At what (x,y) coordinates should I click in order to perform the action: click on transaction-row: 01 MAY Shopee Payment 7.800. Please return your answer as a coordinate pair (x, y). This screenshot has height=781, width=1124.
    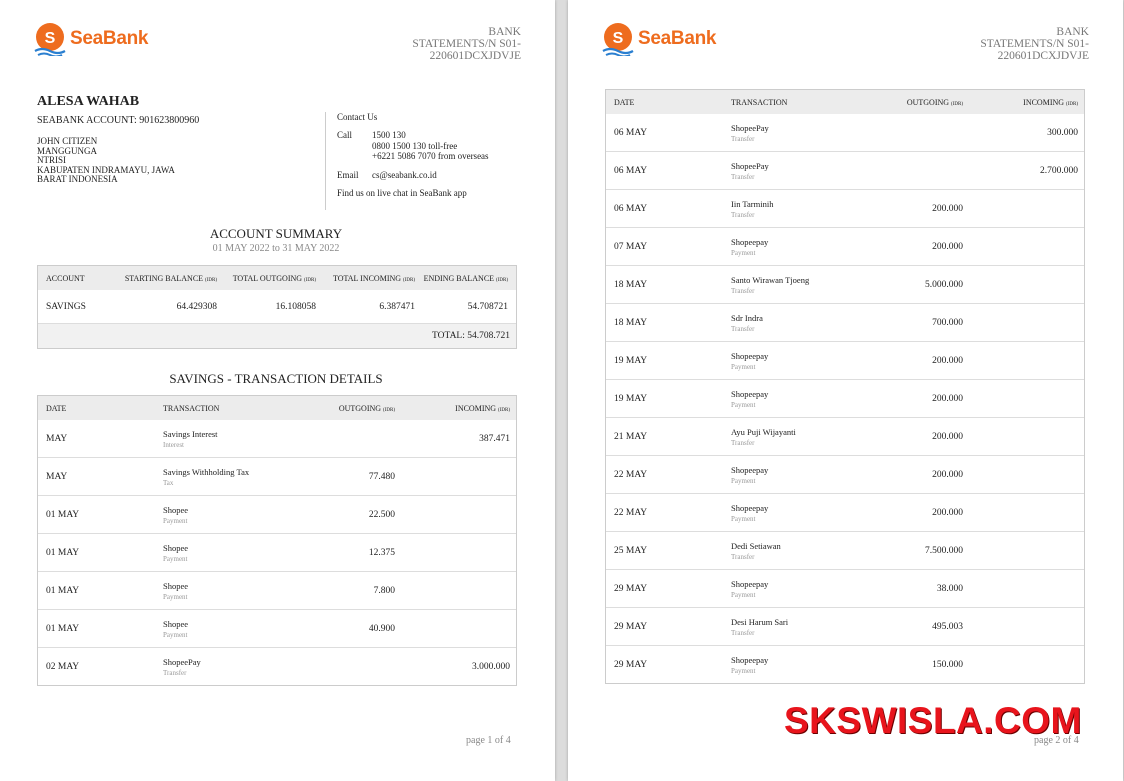
    Looking at the image, I should click on (277, 591).